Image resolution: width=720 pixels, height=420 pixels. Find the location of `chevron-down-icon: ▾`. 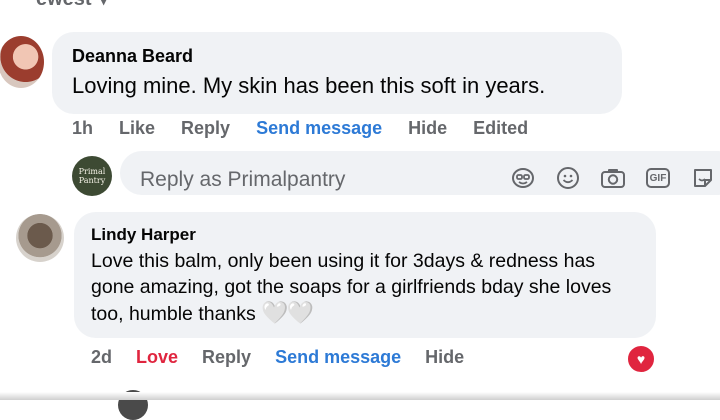

chevron-down-icon: ▾ is located at coordinates (103, 4).